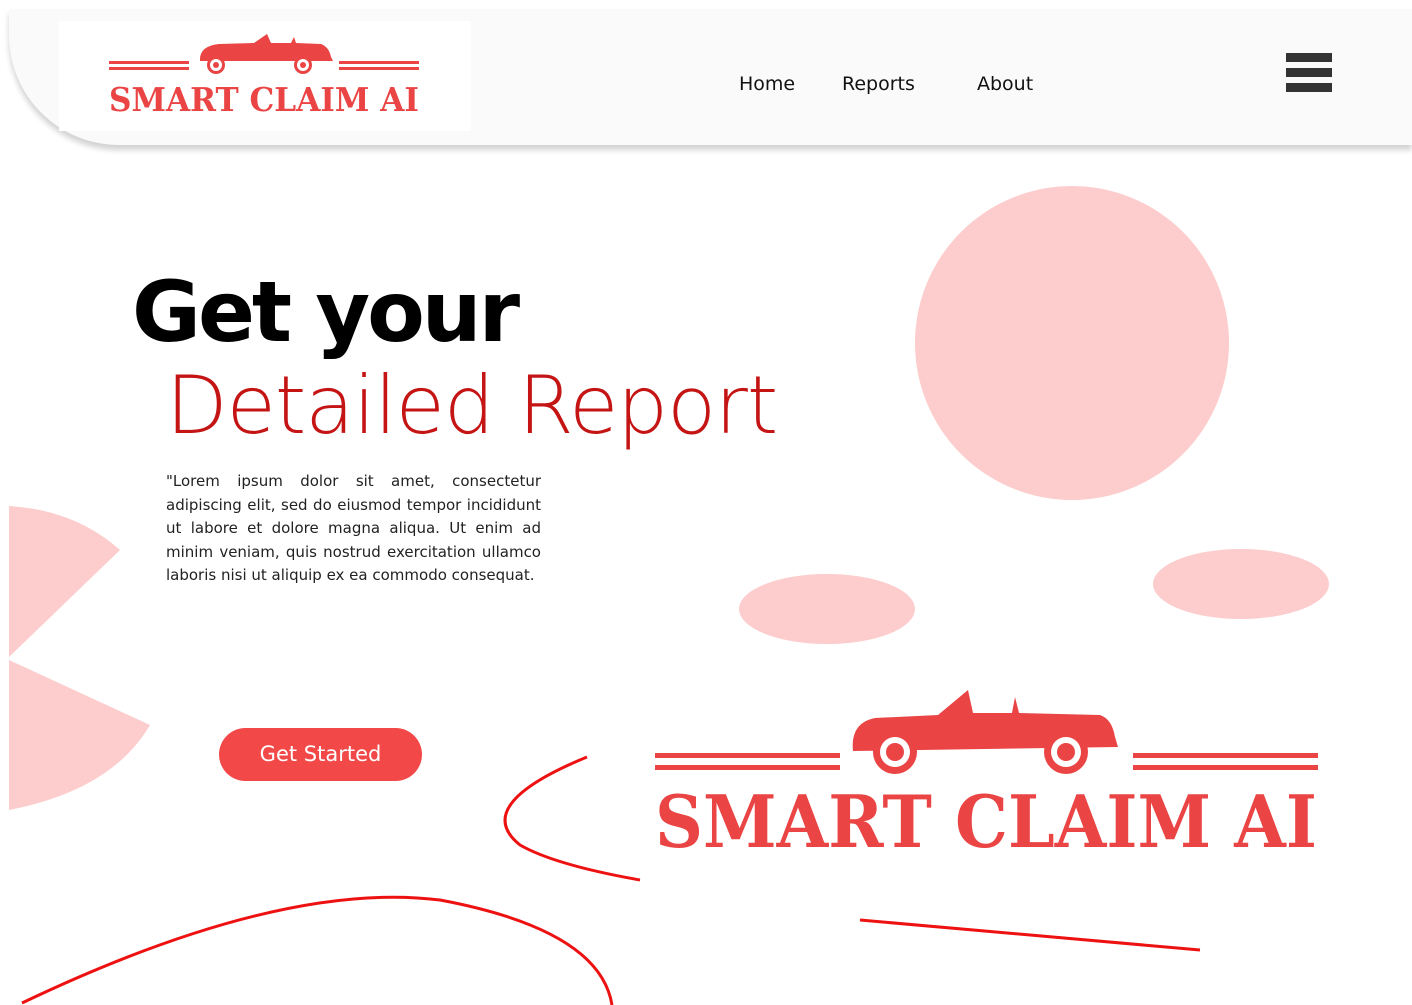 This screenshot has width=1412, height=1005. I want to click on red-line-bottom-right, so click(1030, 935).